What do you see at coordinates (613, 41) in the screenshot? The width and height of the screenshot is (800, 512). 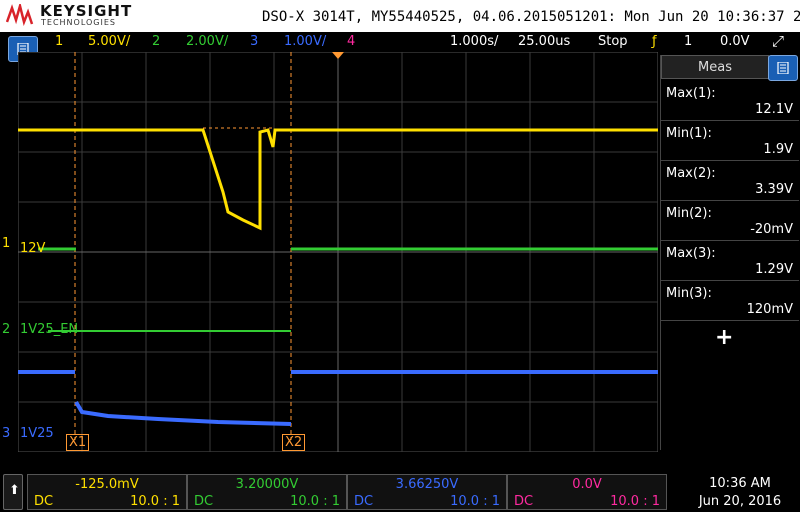 I see `run-state: Stop` at bounding box center [613, 41].